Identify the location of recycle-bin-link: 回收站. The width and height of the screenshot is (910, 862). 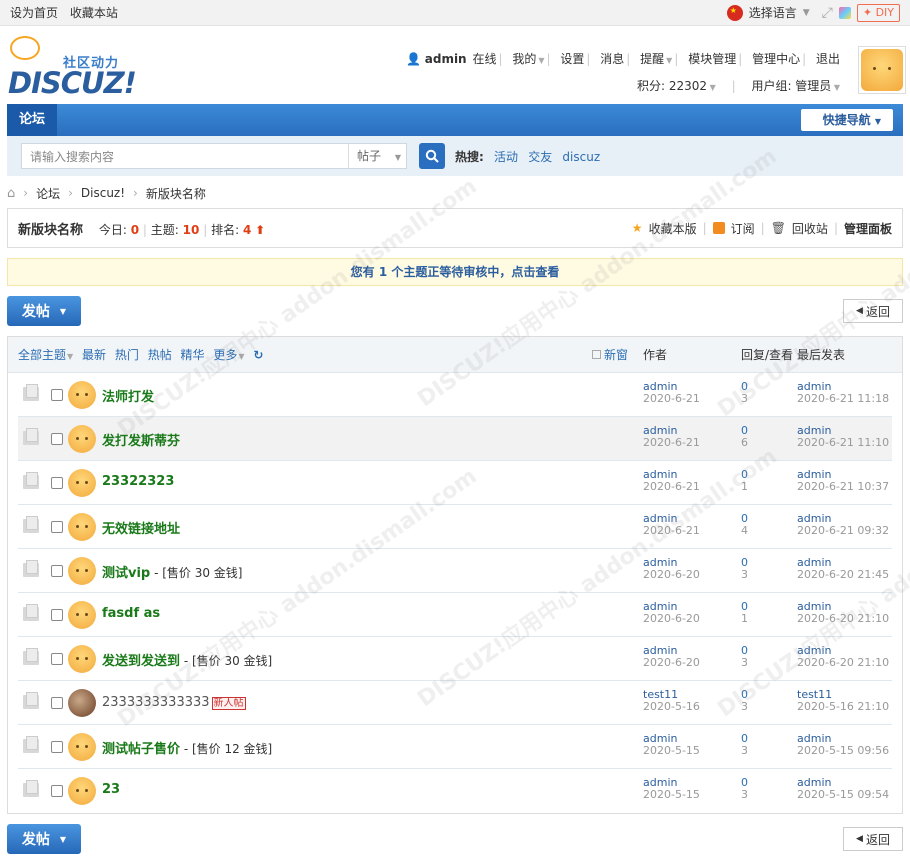
(810, 228).